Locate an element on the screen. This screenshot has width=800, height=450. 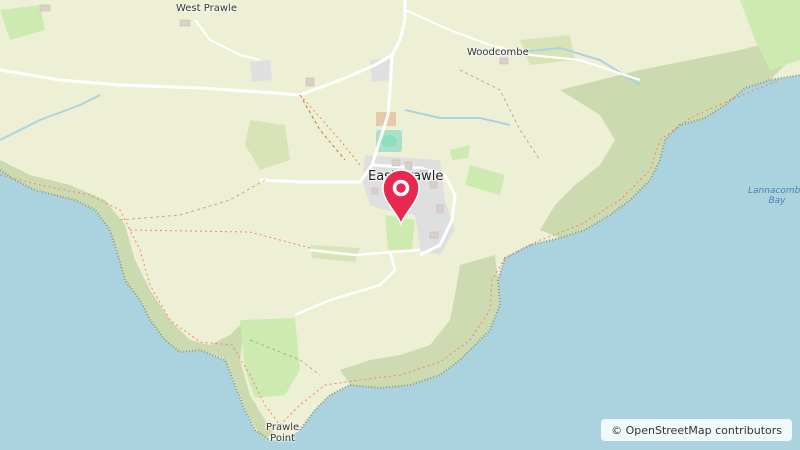
attribution: © OpenStreetMap contributors is located at coordinates (696, 430).